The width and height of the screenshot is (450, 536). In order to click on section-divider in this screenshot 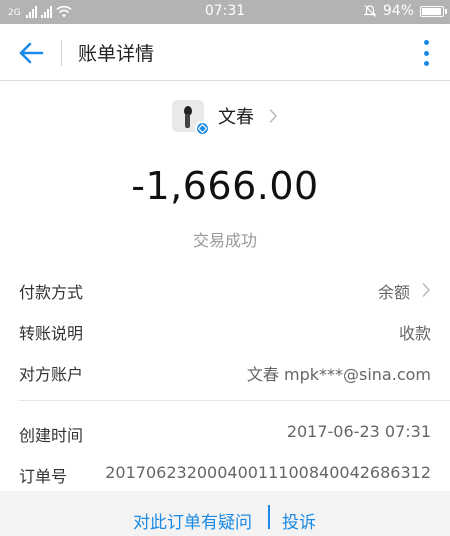, I will do `click(234, 400)`.